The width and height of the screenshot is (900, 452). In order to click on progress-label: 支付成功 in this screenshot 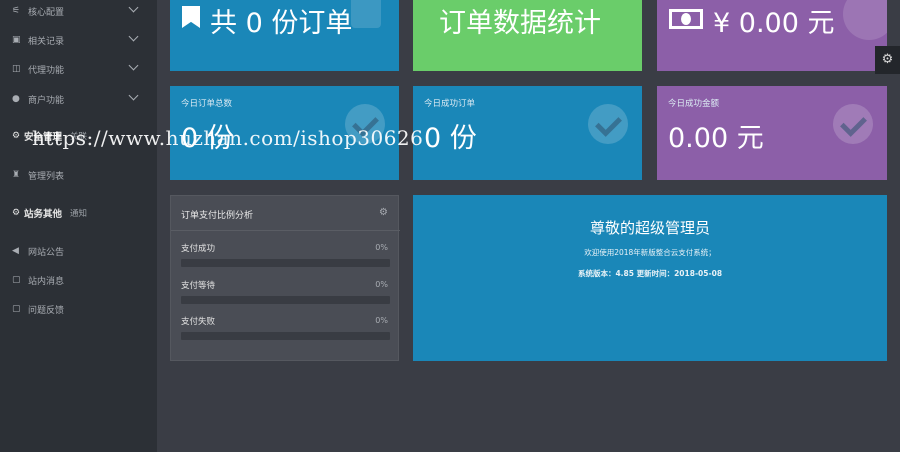, I will do `click(198, 249)`.